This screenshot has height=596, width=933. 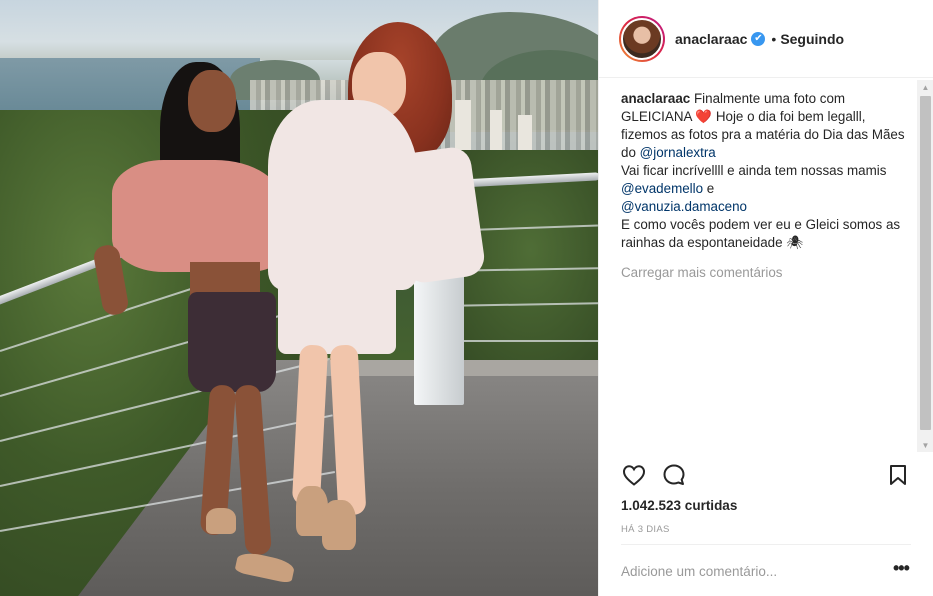 I want to click on photo-person-left-skirt, so click(x=232, y=342).